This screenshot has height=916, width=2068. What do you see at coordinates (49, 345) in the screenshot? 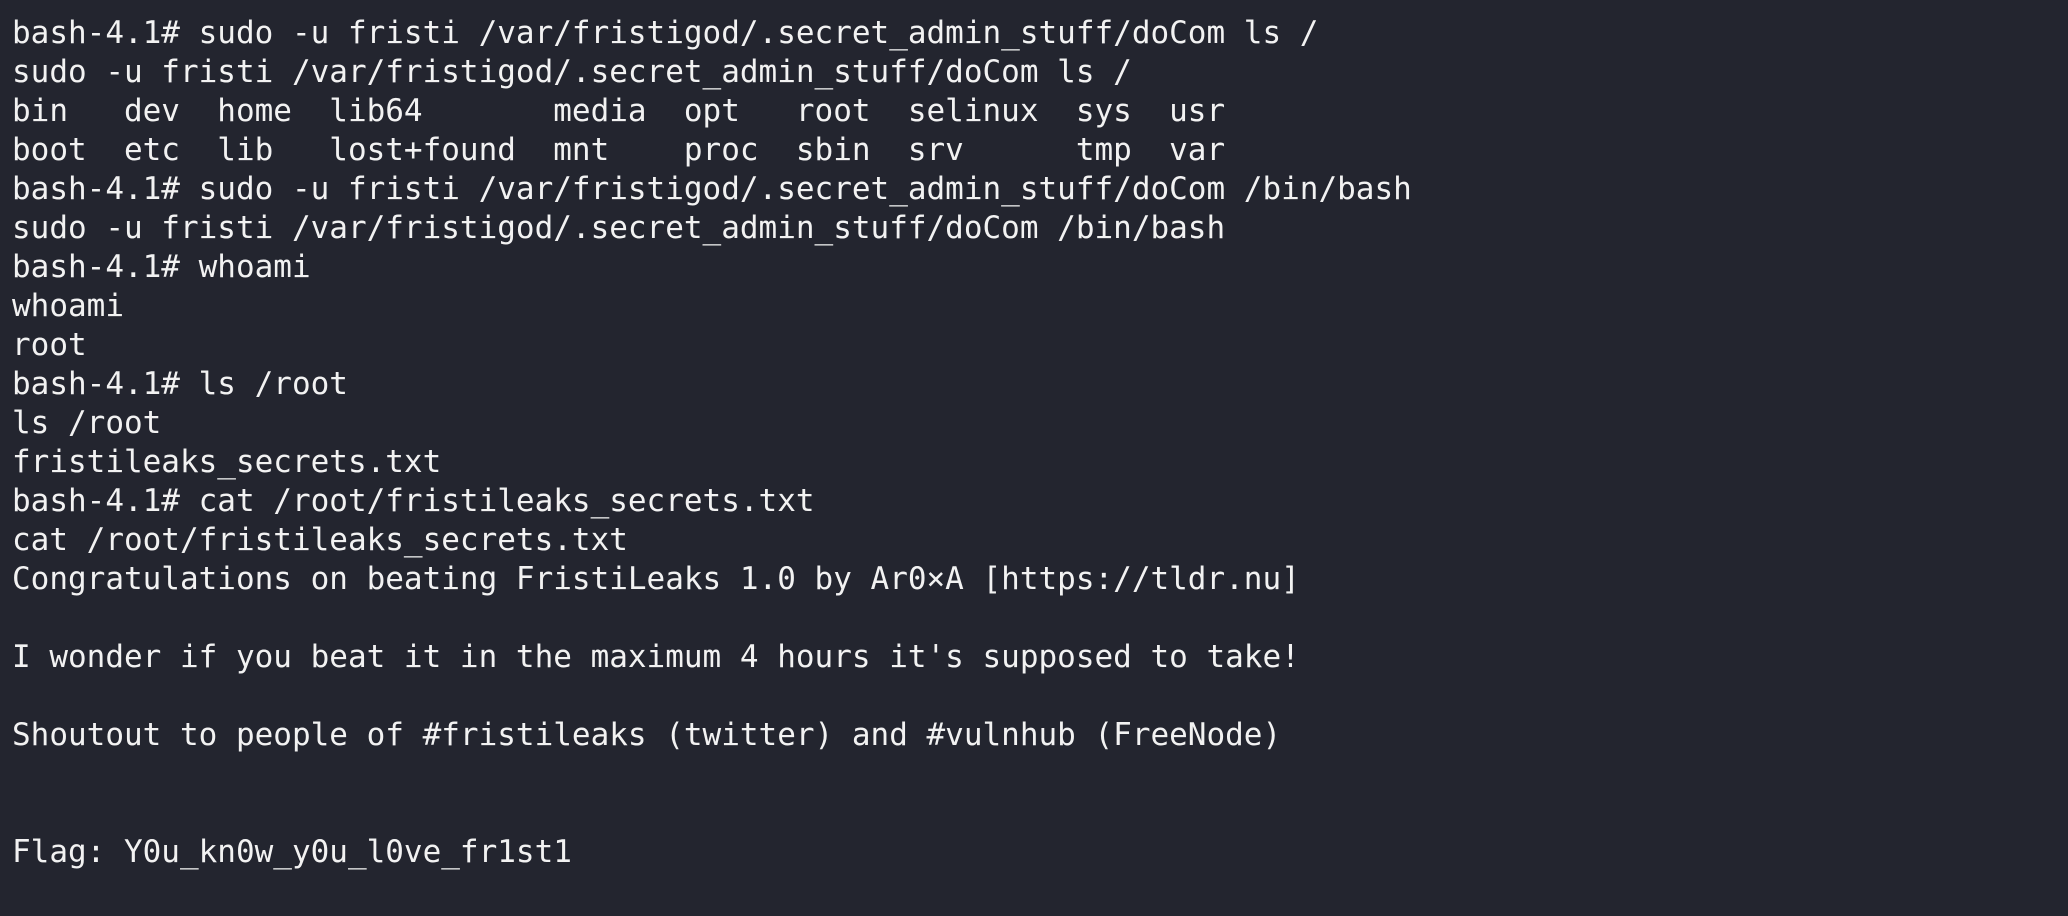
I see `terminal-line: root` at bounding box center [49, 345].